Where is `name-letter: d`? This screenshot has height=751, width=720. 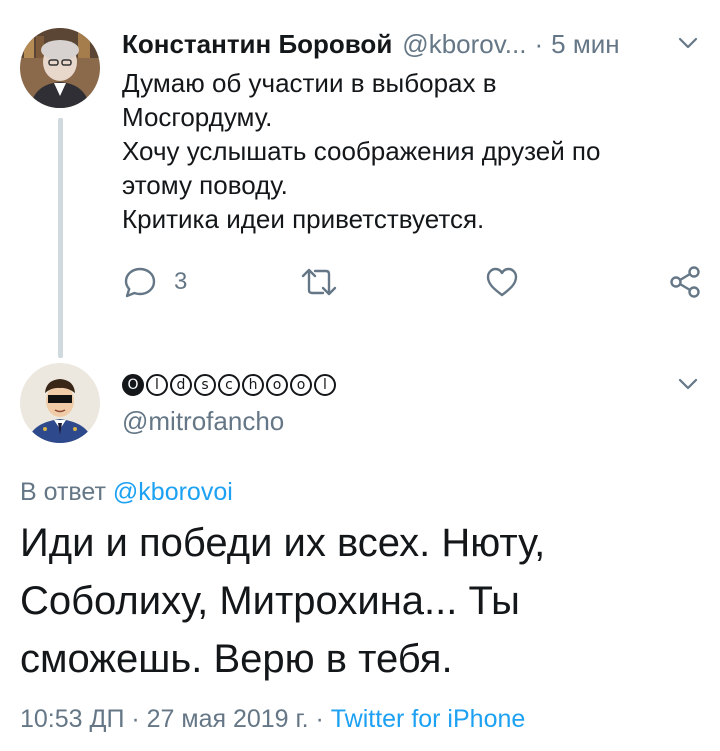
name-letter: d is located at coordinates (181, 385).